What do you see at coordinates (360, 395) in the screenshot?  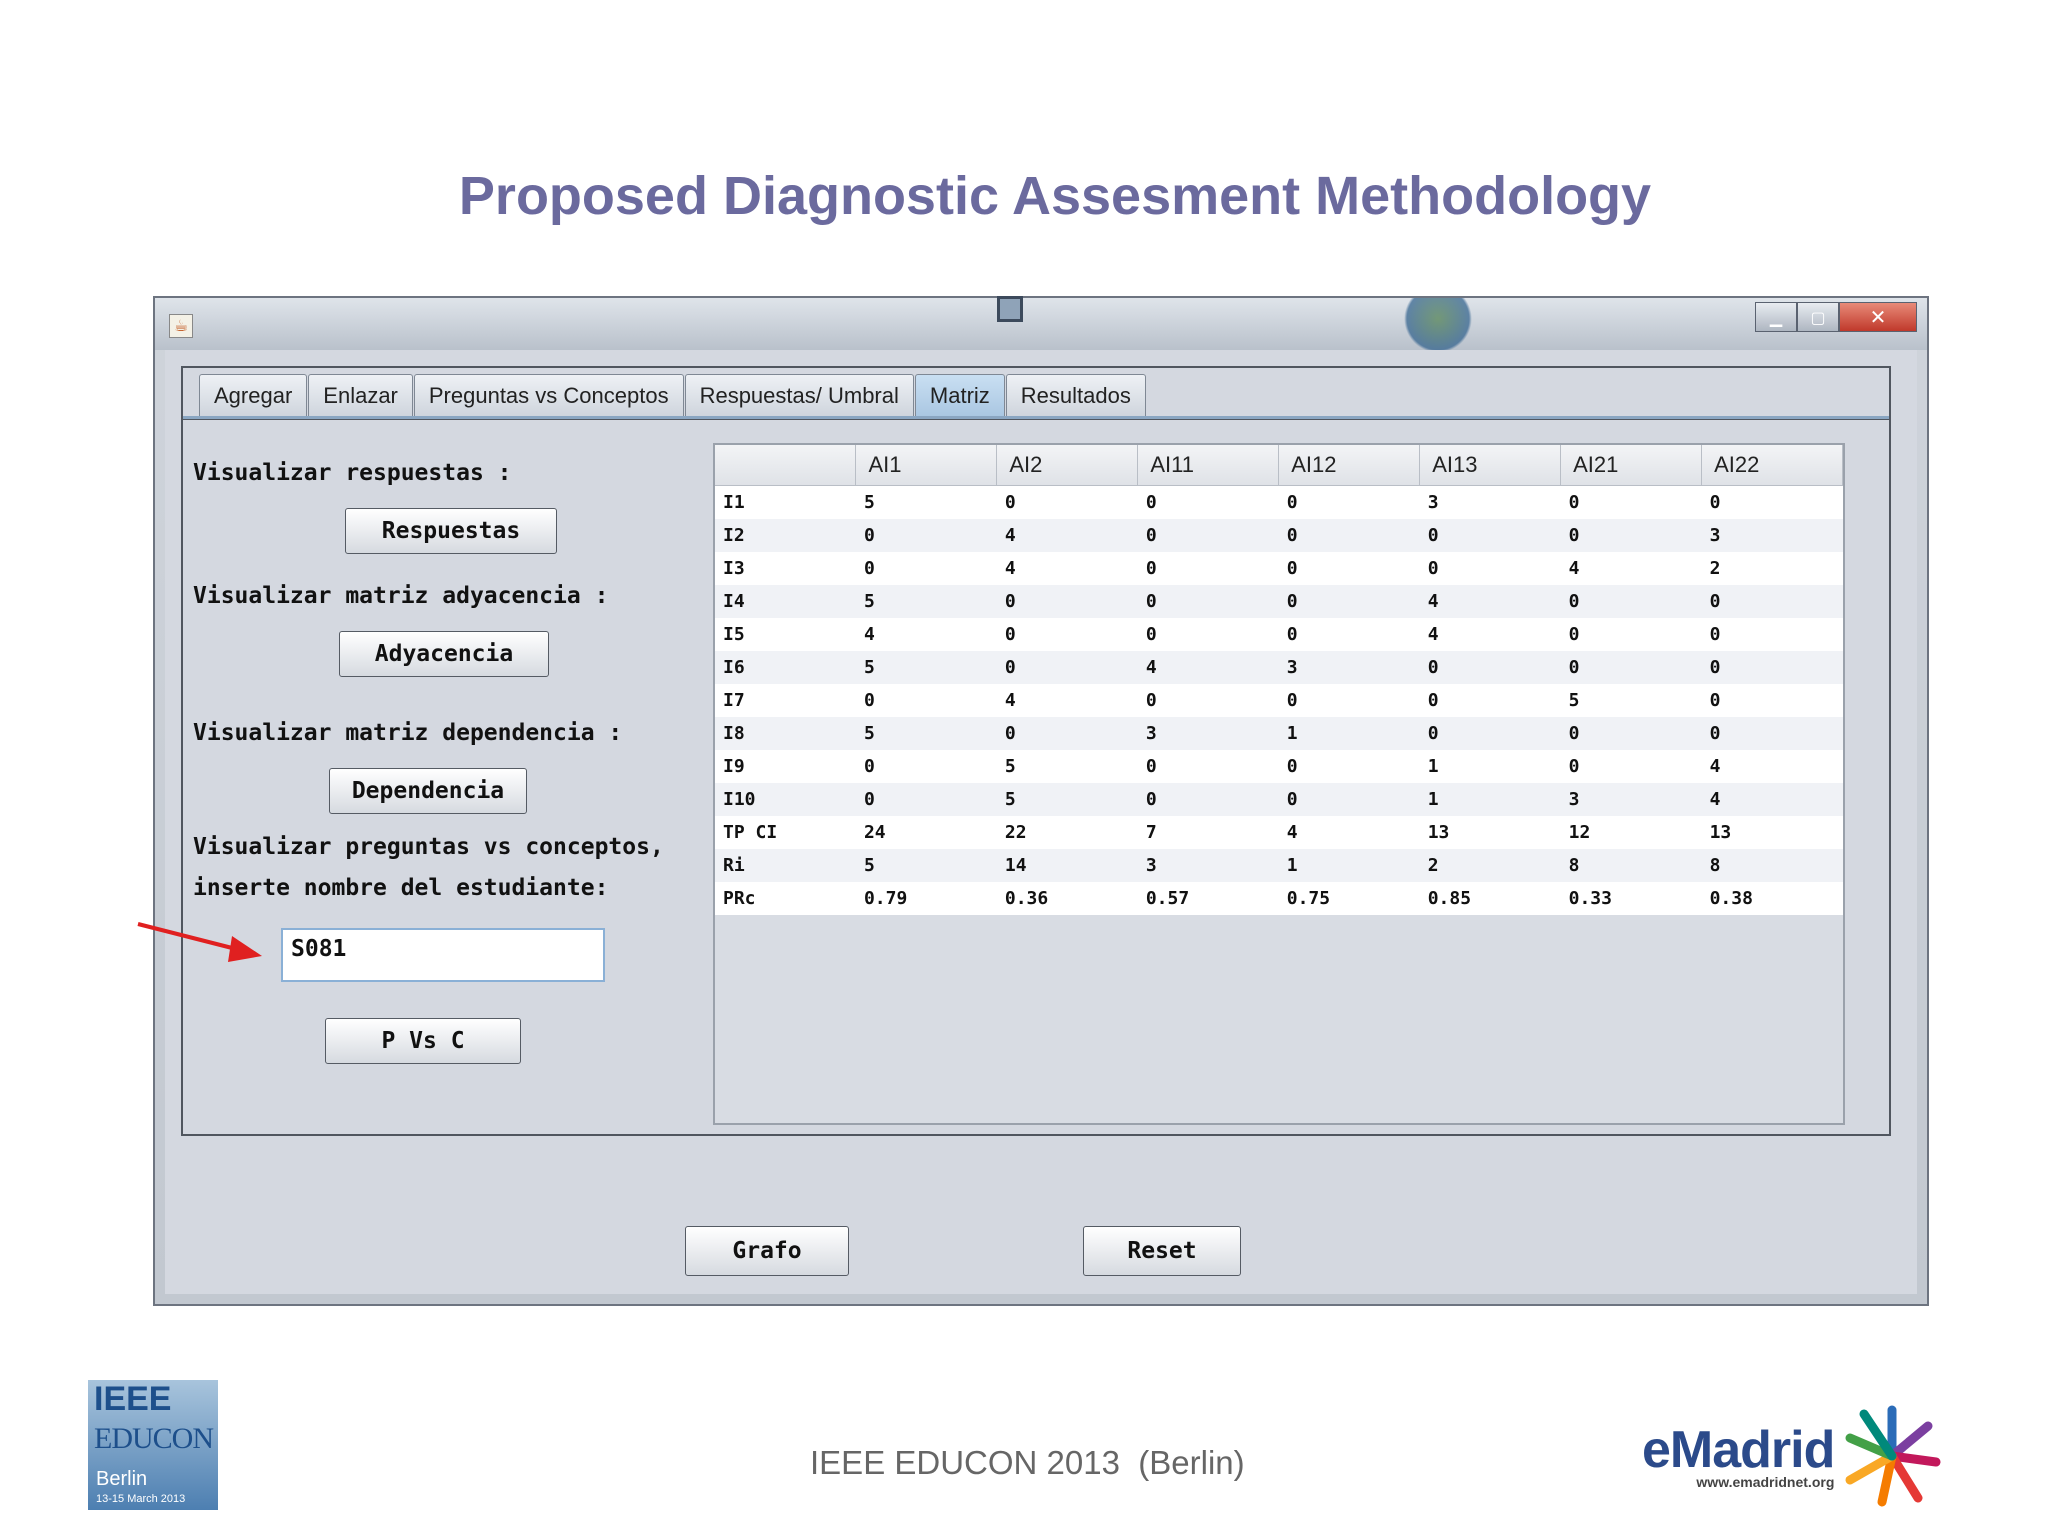 I see `tab-enlazar: Enlazar` at bounding box center [360, 395].